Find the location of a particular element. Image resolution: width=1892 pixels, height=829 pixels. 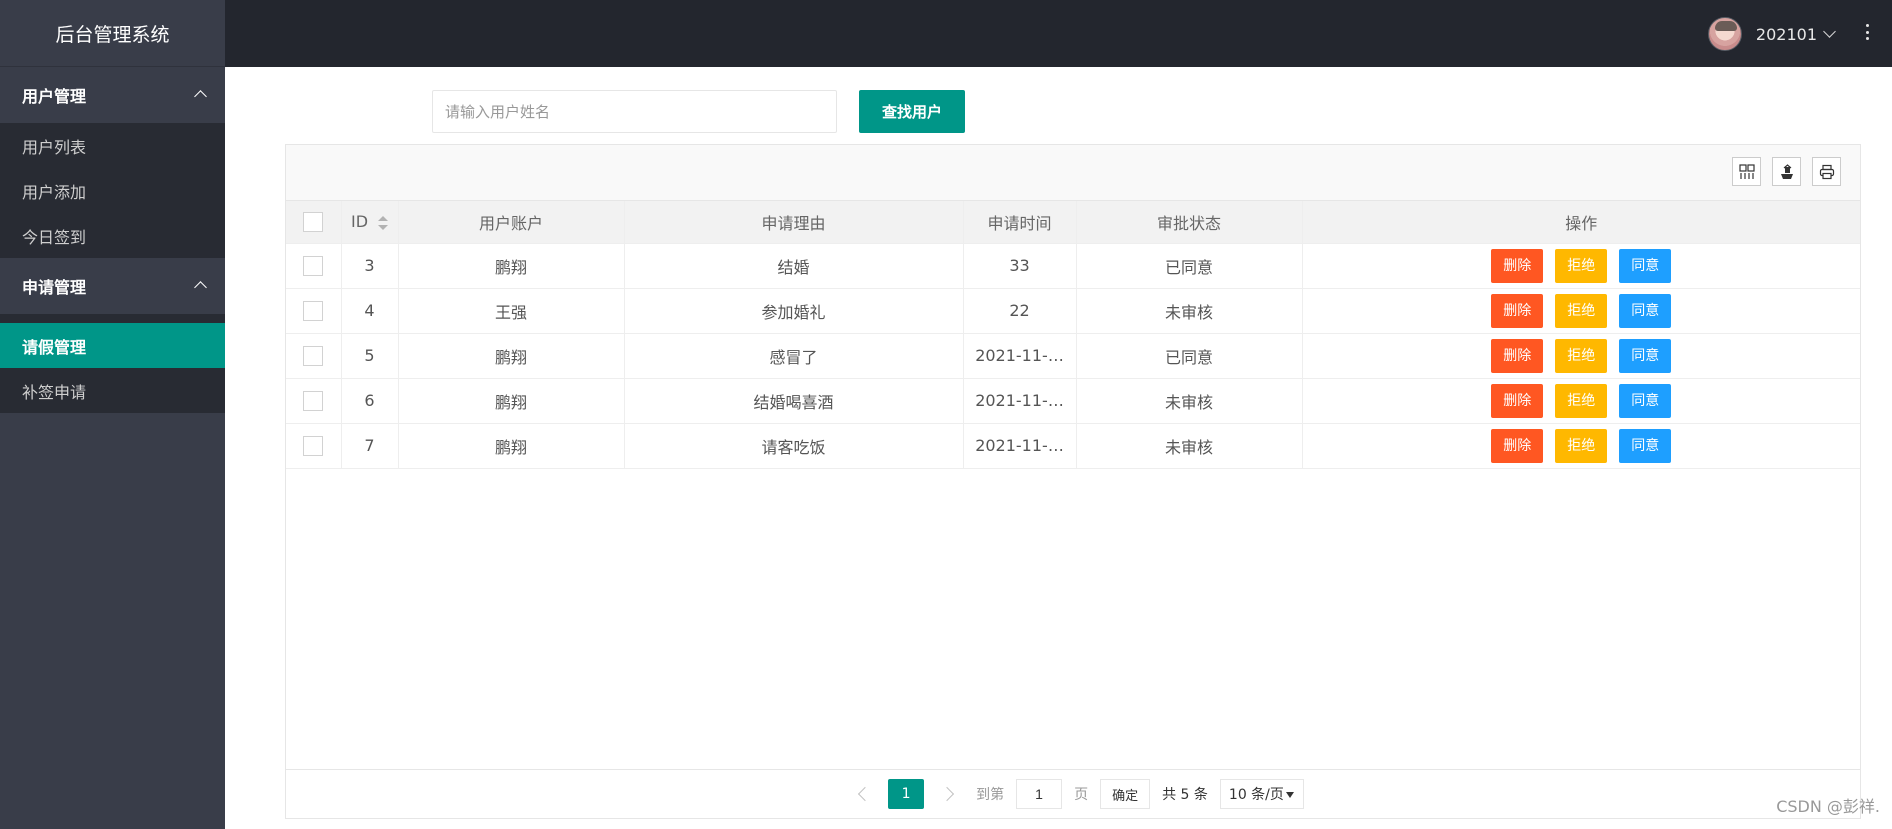

confirm-jump-button: 确定 is located at coordinates (1125, 794).